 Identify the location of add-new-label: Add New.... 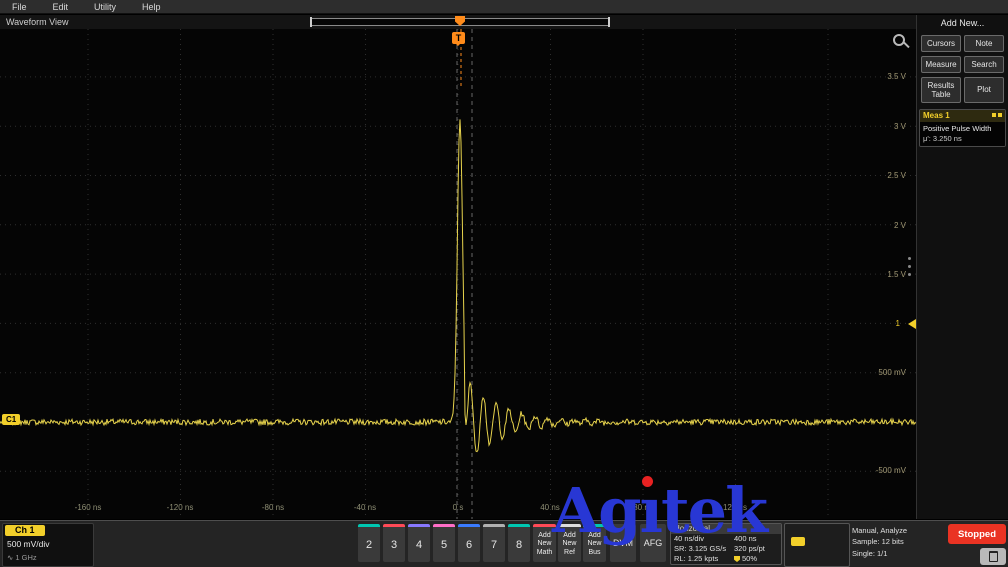
(962, 23).